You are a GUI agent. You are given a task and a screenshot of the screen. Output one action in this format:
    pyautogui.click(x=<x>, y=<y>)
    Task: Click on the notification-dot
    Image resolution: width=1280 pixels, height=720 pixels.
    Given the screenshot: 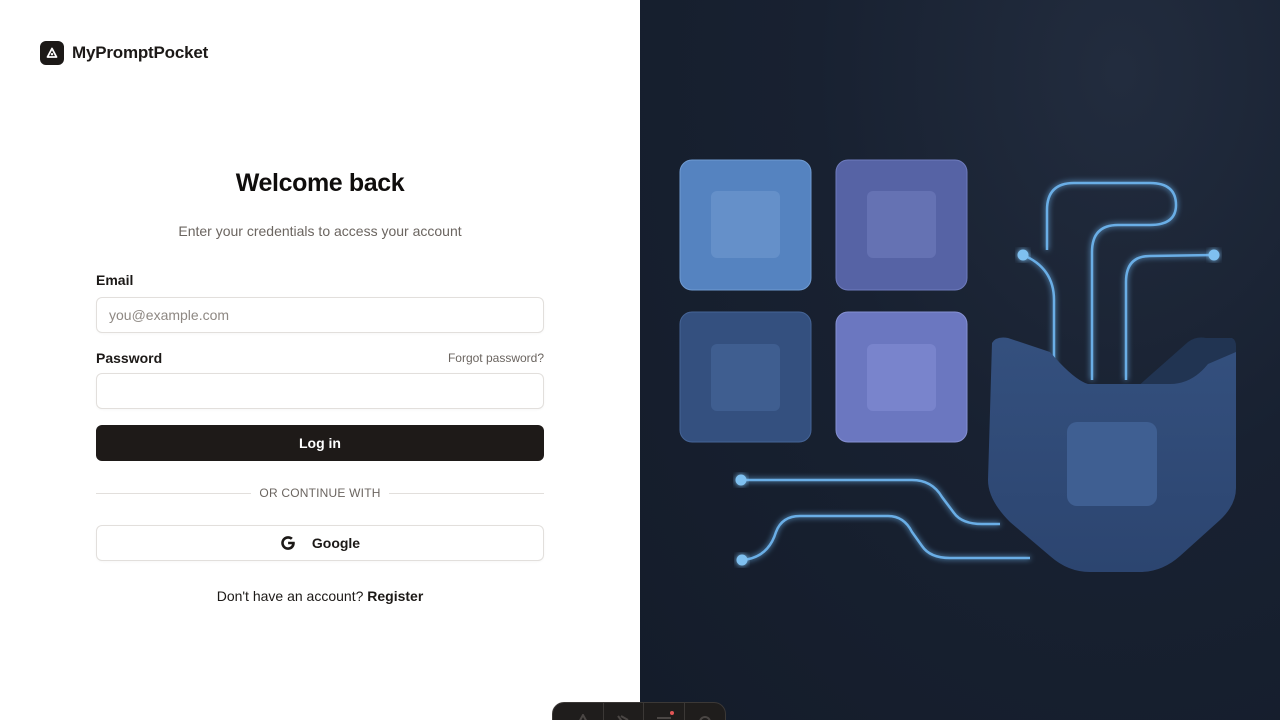 What is the action you would take?
    pyautogui.click(x=671, y=713)
    